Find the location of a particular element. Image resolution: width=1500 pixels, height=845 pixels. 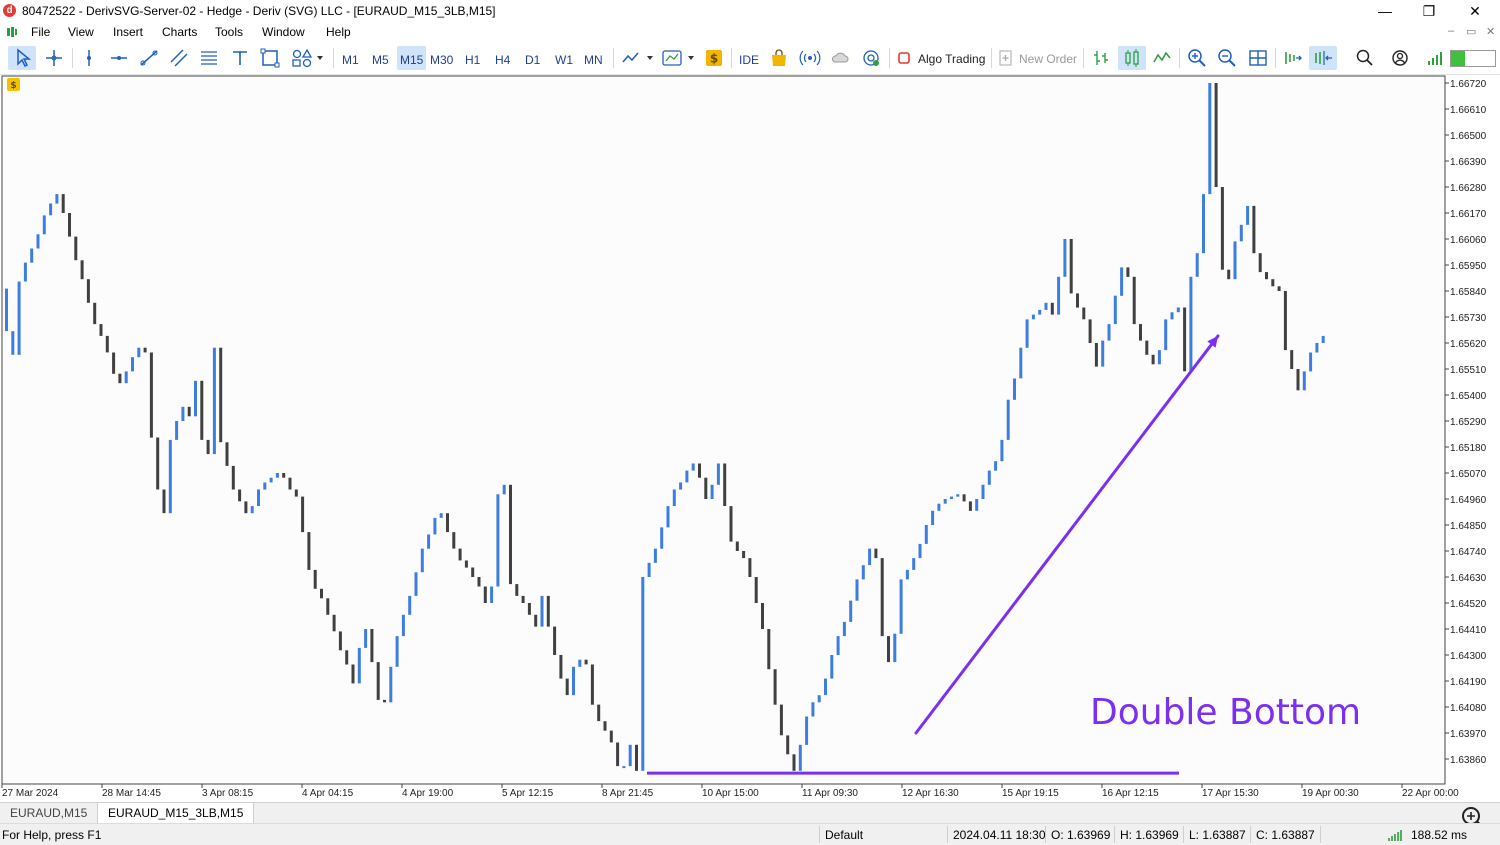

menu-help: Help is located at coordinates (338, 32).